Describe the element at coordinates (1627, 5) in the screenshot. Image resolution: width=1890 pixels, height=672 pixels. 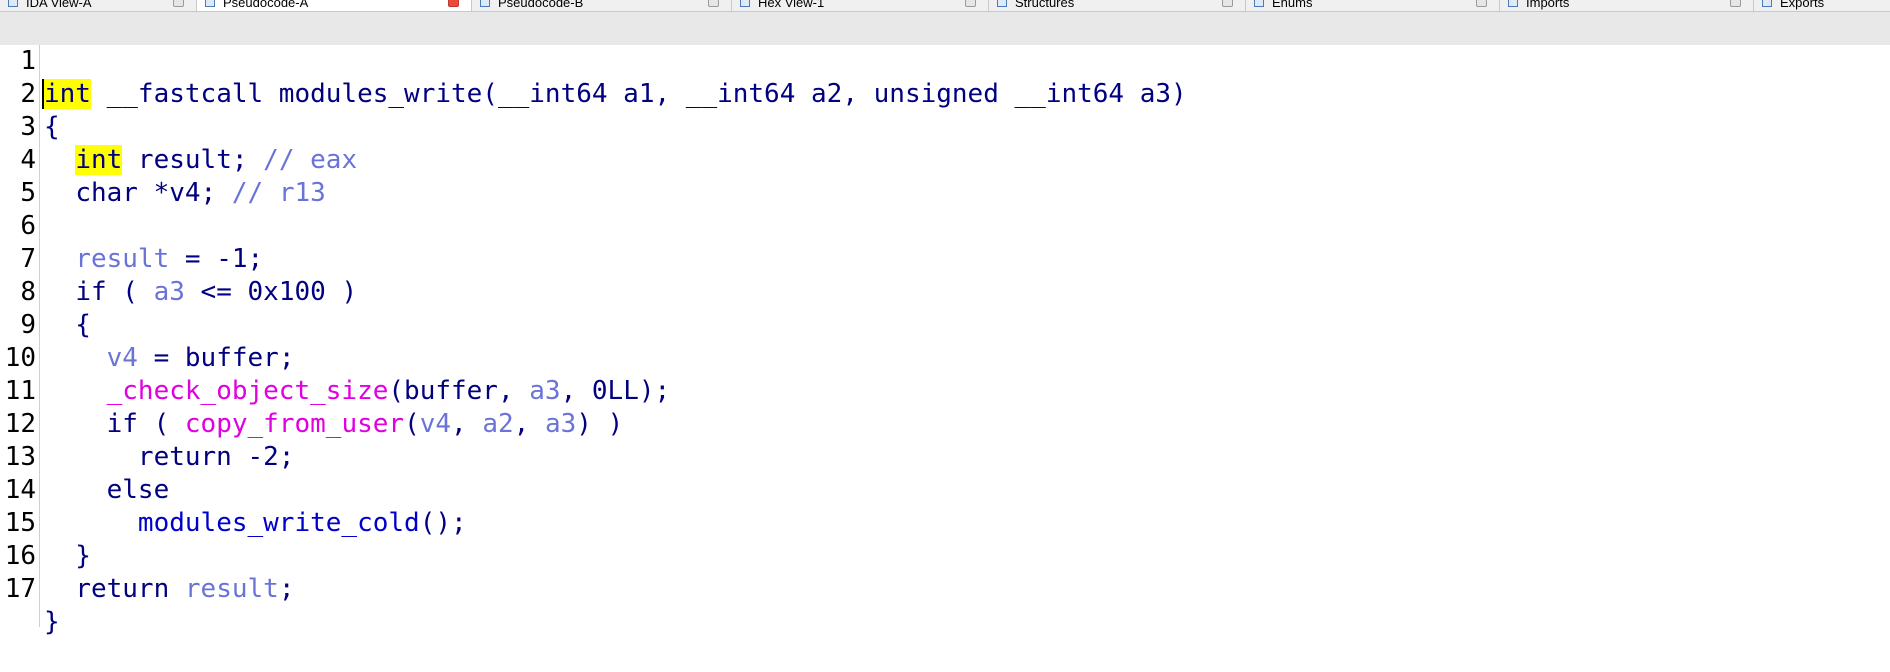
I see `tab-imports: Imports` at that location.